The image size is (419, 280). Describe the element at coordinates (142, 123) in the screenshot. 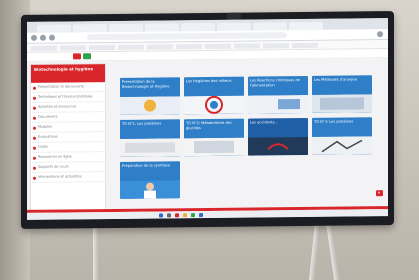

I see `card-title: TD N°1: Les protéines` at that location.